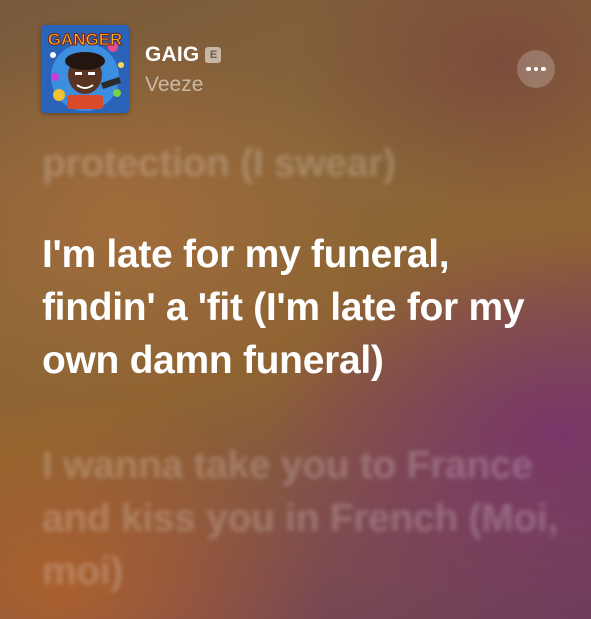 Image resolution: width=591 pixels, height=619 pixels. I want to click on now-playing-header: GANGER GAIG E Veeze, so click(298, 70).